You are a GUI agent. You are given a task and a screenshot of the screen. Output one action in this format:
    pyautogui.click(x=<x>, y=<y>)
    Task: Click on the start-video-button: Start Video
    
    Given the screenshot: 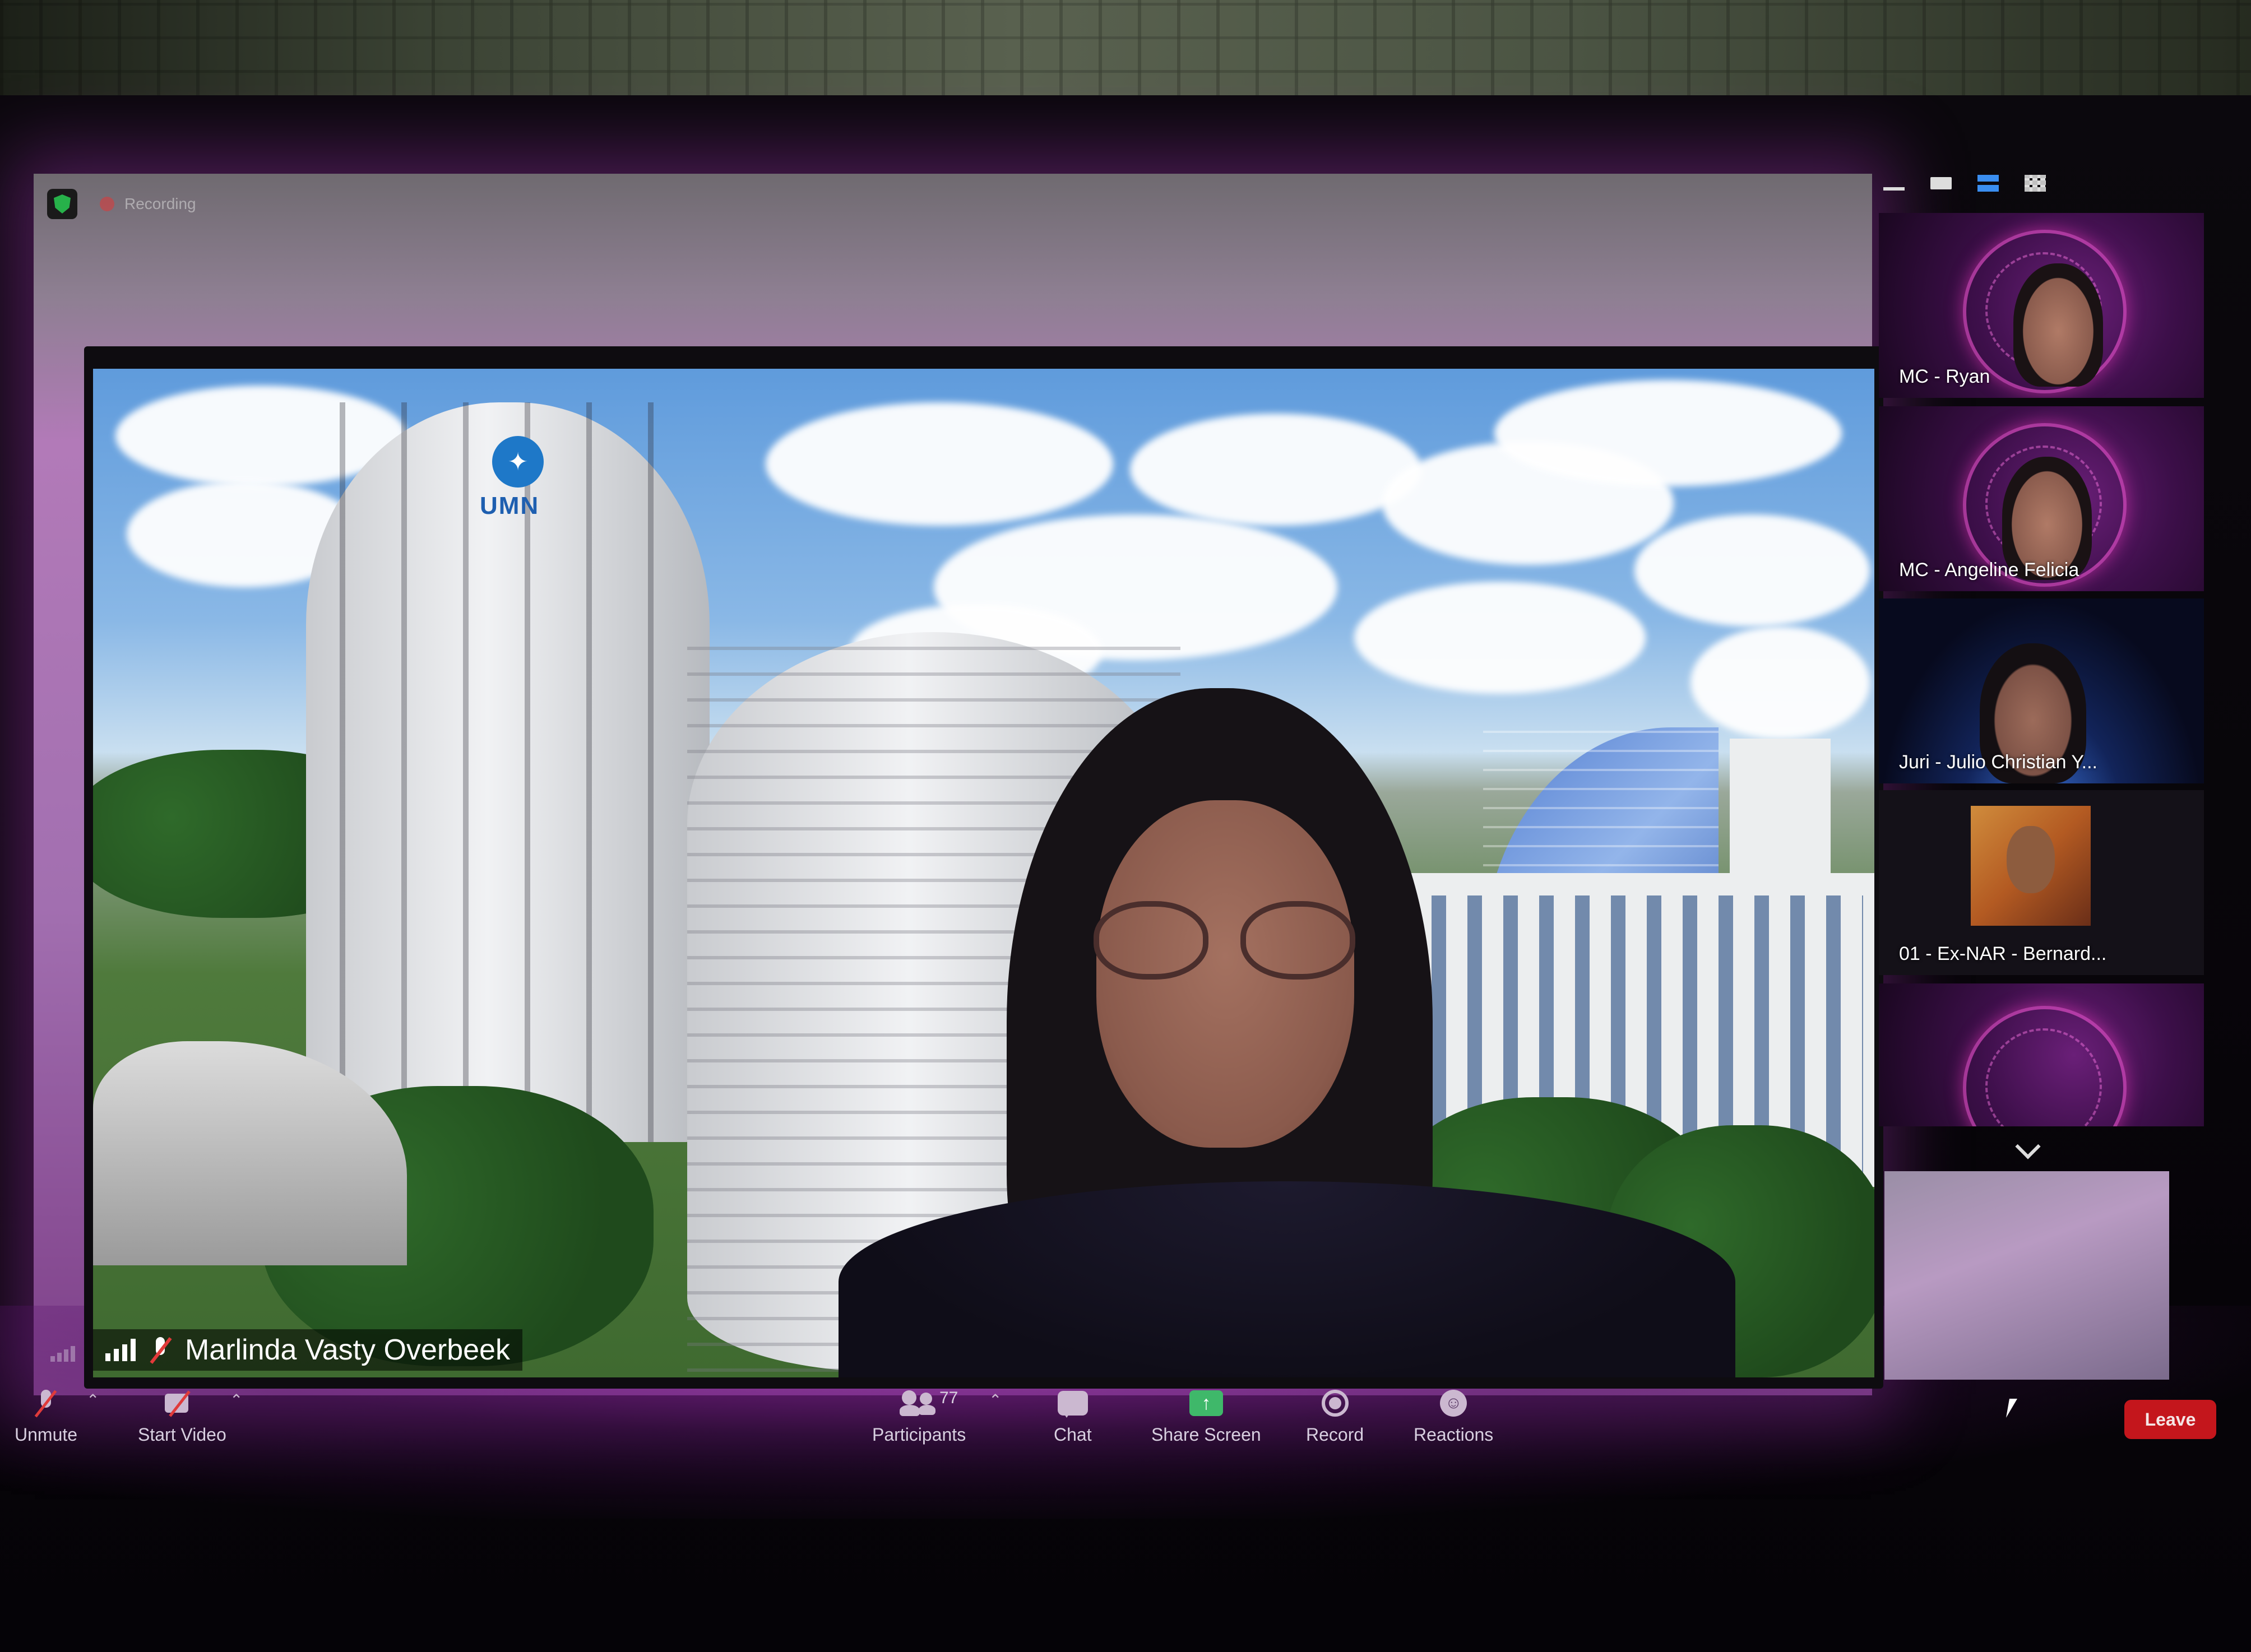 What is the action you would take?
    pyautogui.click(x=182, y=1416)
    